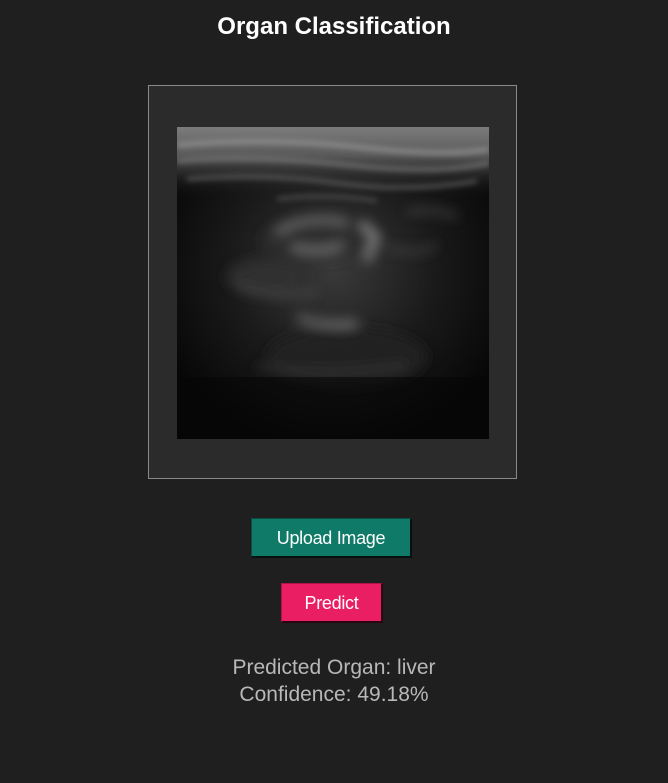  I want to click on upload-image-button: Upload Image, so click(331, 538).